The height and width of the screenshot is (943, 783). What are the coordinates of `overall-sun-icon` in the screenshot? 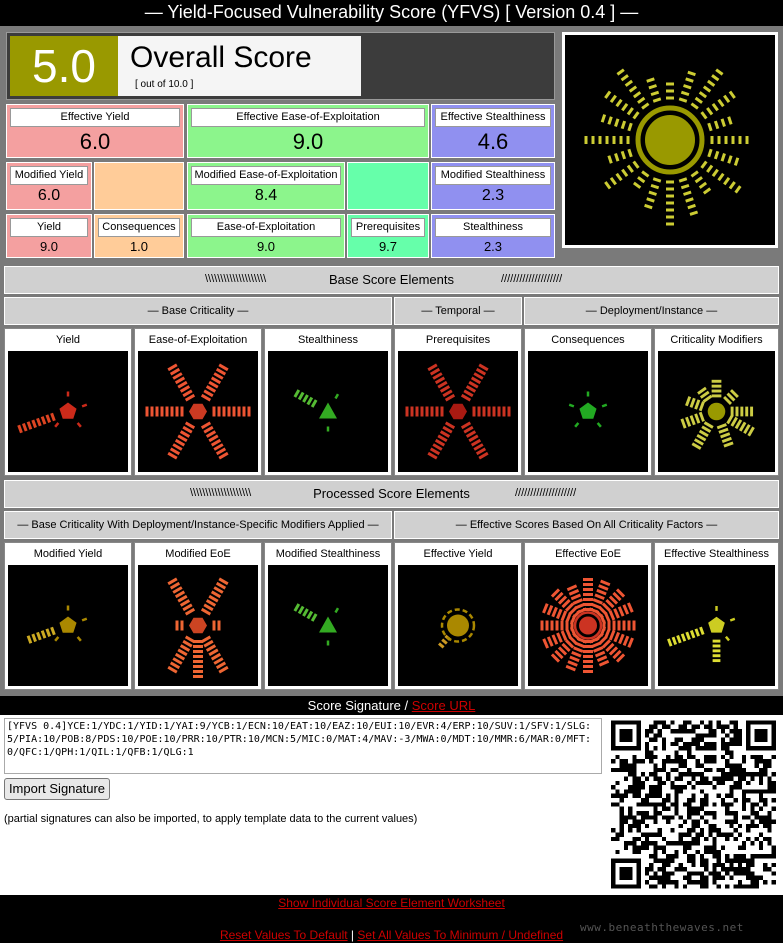 It's located at (666, 147).